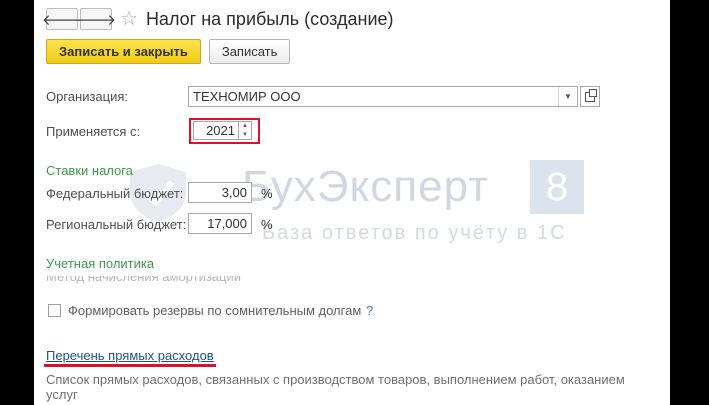 The image size is (709, 405). Describe the element at coordinates (267, 224) in the screenshot. I see `regional-percent-sign: %` at that location.